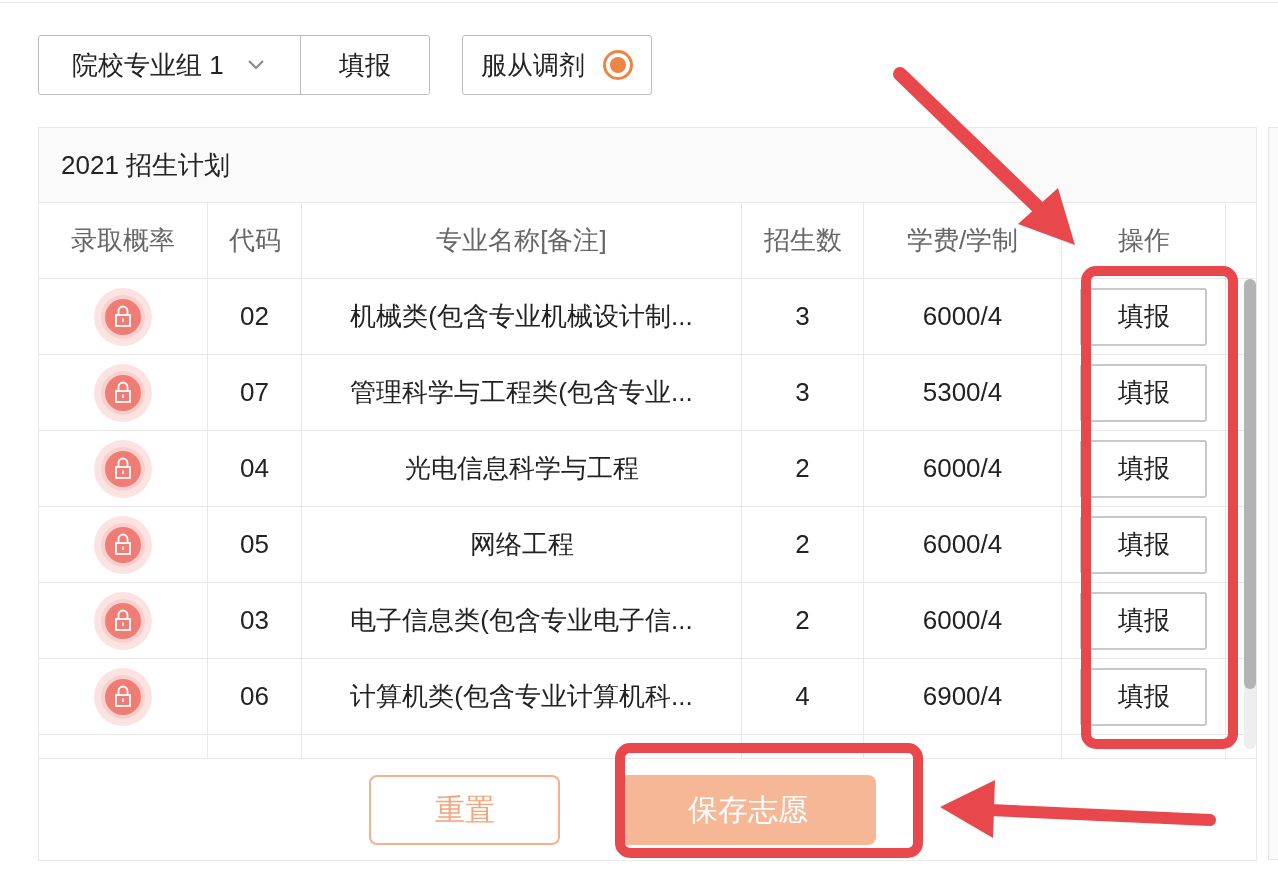 The height and width of the screenshot is (884, 1278). Describe the element at coordinates (962, 696) in the screenshot. I see `fee-cell-text: 6900/4` at that location.